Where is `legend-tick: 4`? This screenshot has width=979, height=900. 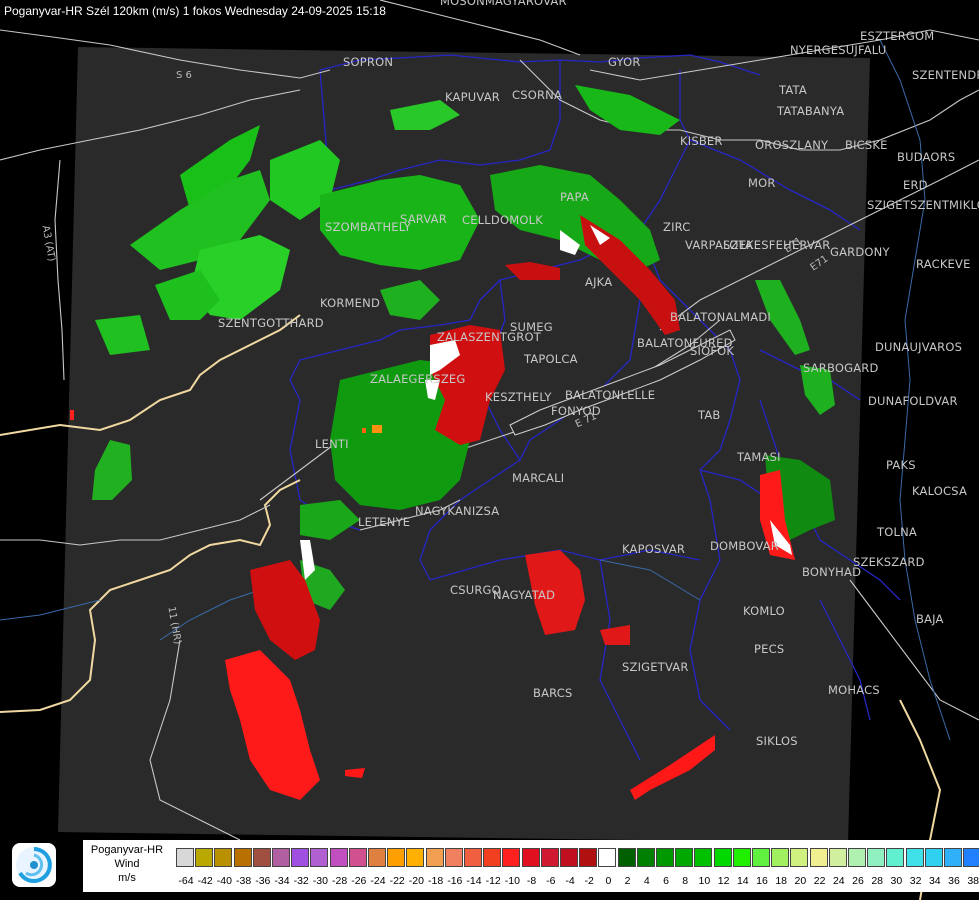
legend-tick: 4 is located at coordinates (646, 881).